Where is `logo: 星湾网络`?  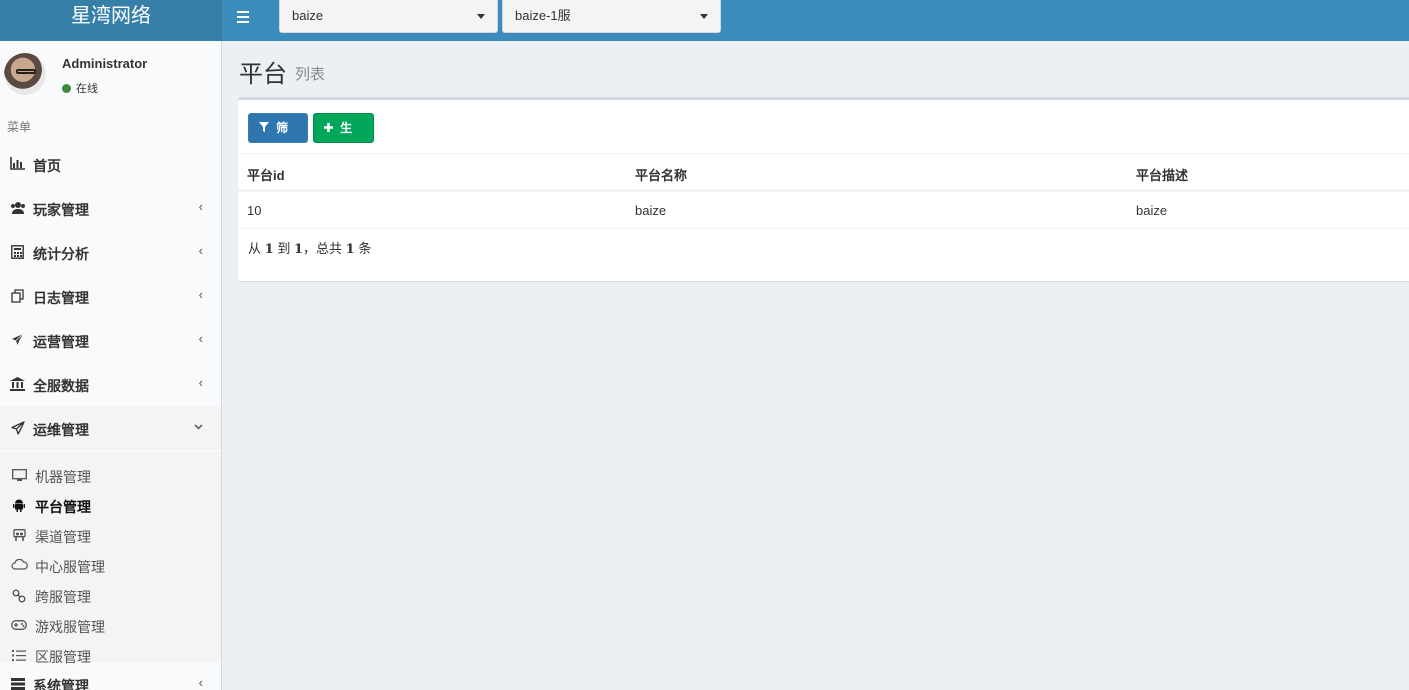 logo: 星湾网络 is located at coordinates (111, 20).